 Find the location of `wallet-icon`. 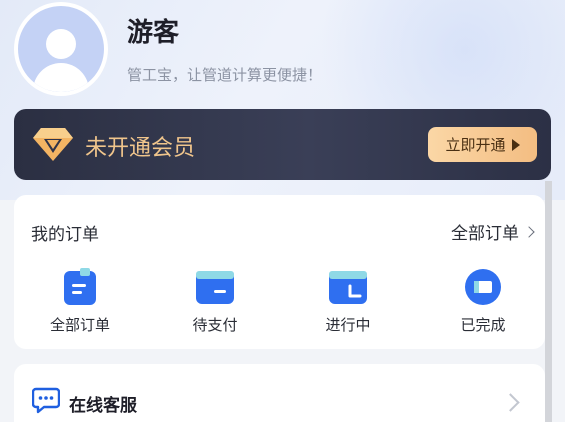

wallet-icon is located at coordinates (215, 287).